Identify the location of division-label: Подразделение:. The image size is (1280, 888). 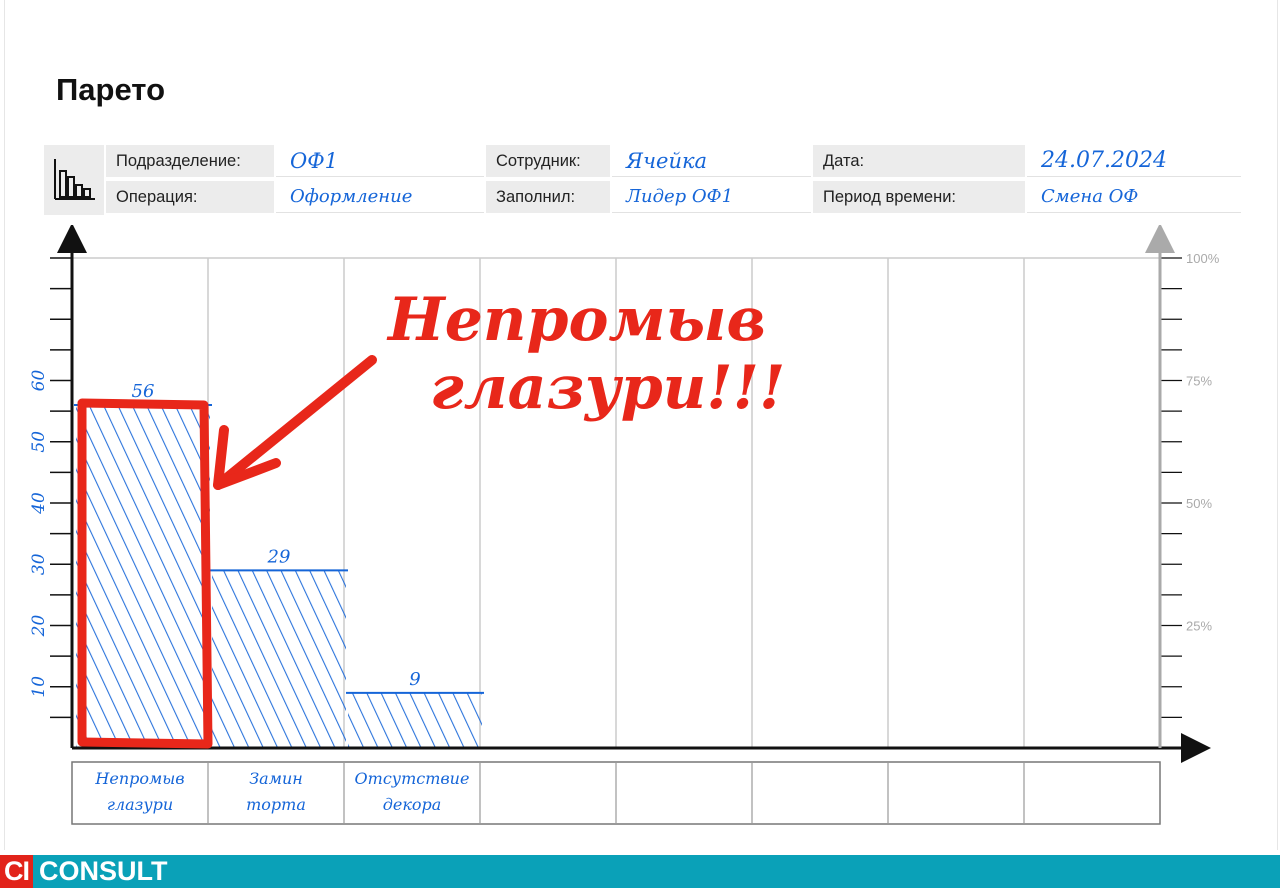
(190, 161).